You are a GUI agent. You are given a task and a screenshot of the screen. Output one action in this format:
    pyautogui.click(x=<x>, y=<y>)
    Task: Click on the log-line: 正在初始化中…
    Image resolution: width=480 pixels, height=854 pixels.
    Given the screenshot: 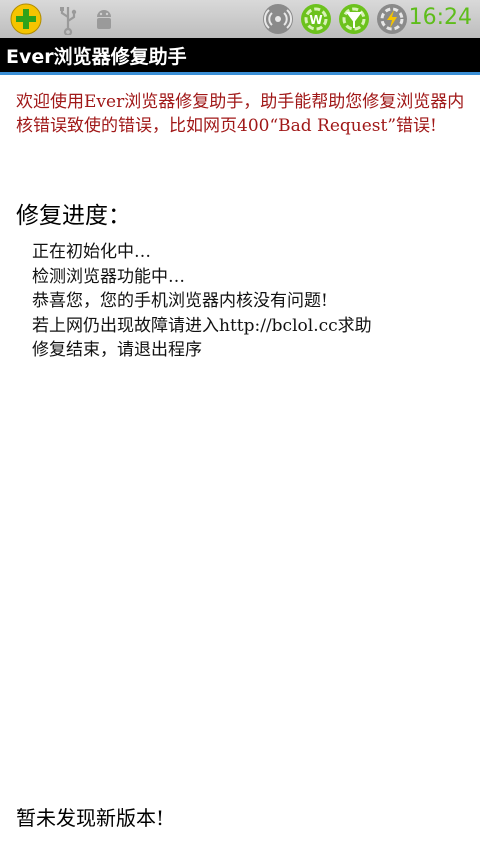 What is the action you would take?
    pyautogui.click(x=91, y=252)
    